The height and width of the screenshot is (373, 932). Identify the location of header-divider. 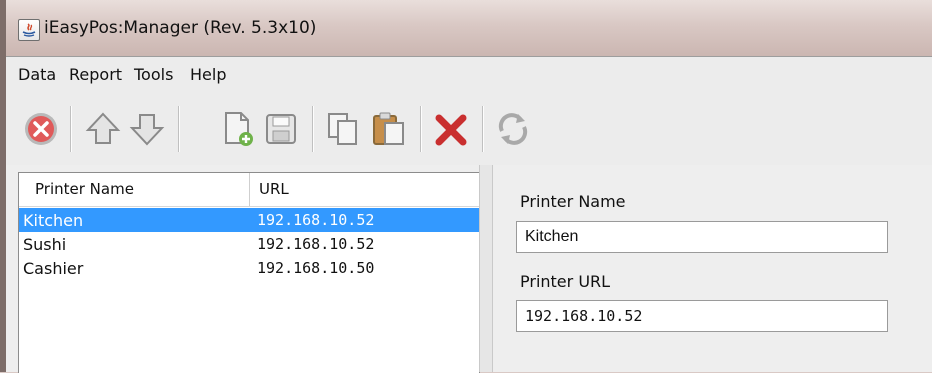
(249, 189).